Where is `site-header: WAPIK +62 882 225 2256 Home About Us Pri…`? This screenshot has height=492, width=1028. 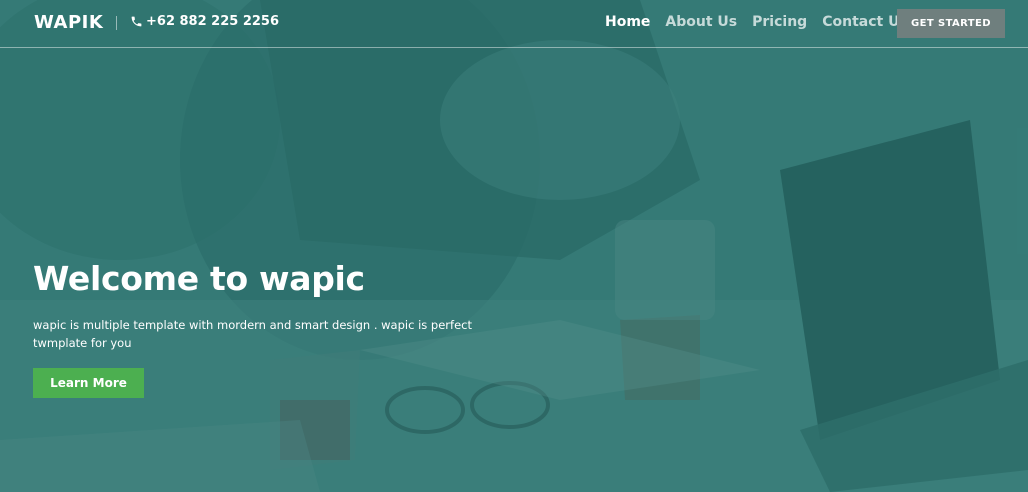
site-header: WAPIK +62 882 225 2256 Home About Us Pri… is located at coordinates (514, 24).